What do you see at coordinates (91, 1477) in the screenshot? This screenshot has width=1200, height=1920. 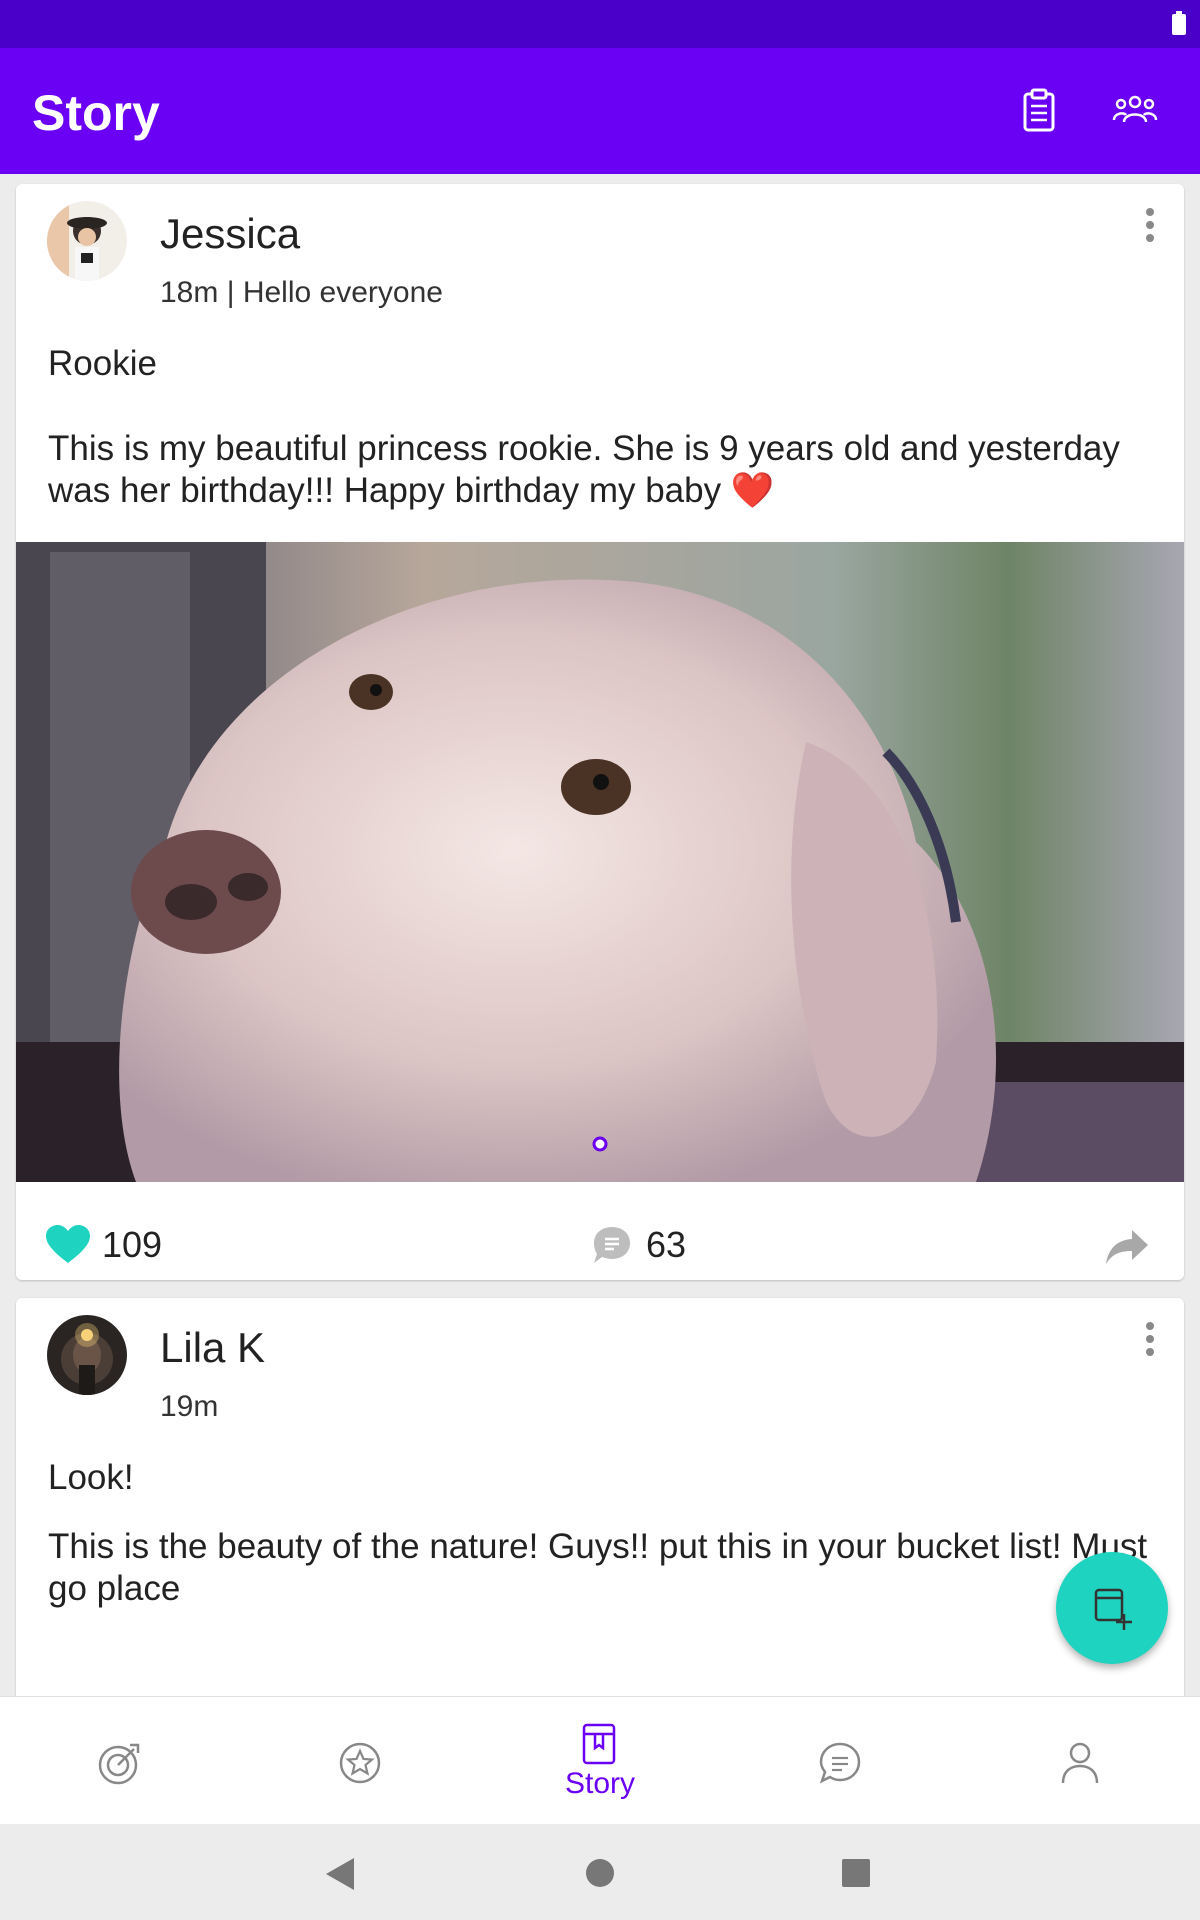 I see `post-title: Look!` at bounding box center [91, 1477].